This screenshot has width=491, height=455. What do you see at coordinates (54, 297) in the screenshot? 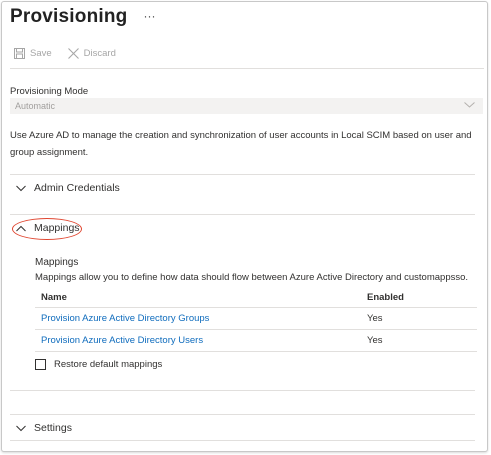
I see `column-header-name: Name` at bounding box center [54, 297].